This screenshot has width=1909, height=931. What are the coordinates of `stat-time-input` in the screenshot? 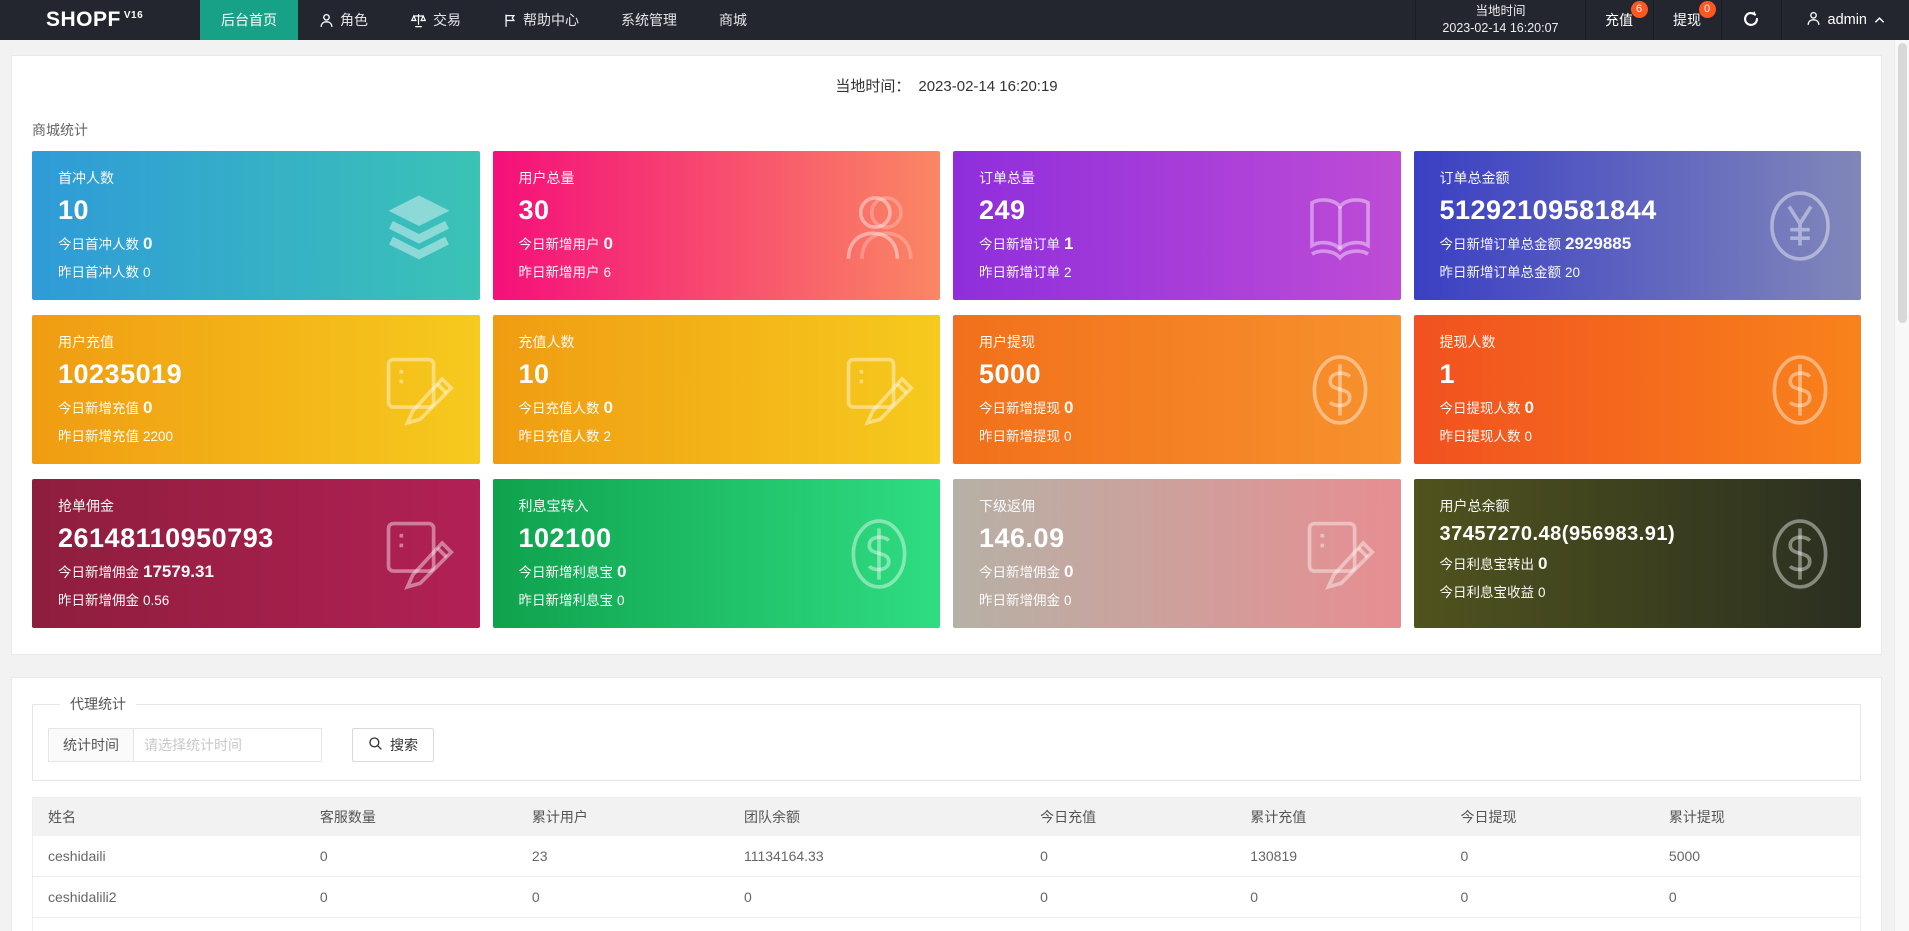 It's located at (228, 745).